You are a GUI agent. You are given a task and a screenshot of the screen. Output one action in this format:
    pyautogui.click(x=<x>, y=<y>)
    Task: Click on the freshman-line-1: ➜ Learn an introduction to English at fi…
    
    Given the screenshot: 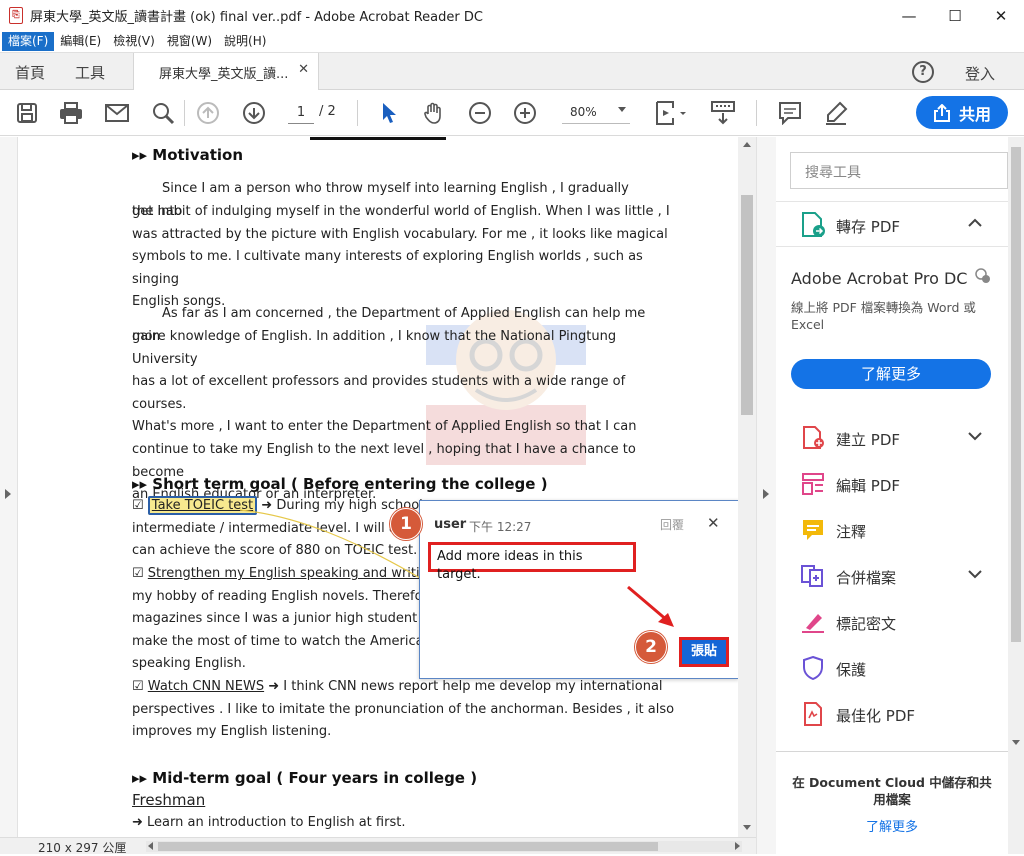 What is the action you would take?
    pyautogui.click(x=269, y=822)
    